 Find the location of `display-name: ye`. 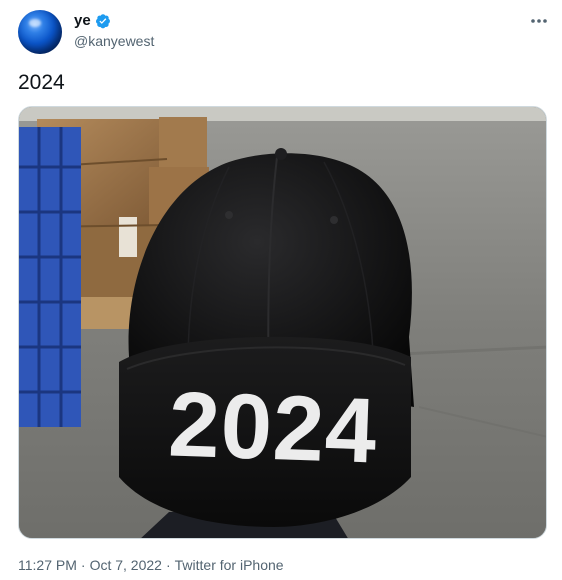

display-name: ye is located at coordinates (82, 21).